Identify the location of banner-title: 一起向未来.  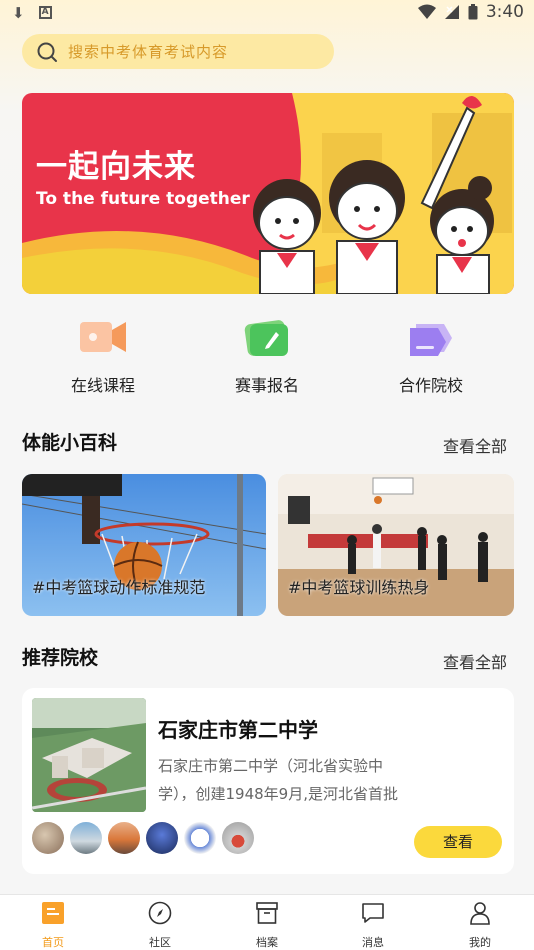
(116, 167).